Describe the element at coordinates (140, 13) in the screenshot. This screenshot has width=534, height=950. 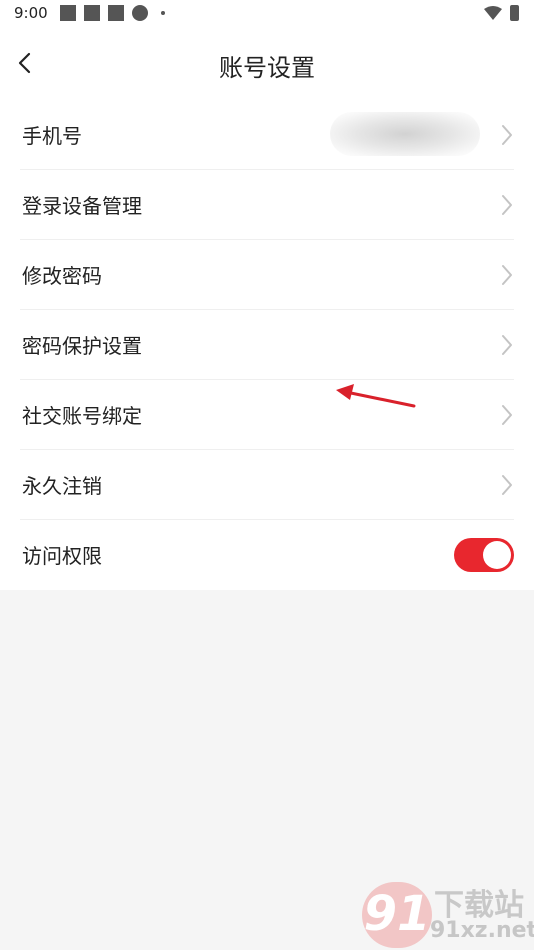
I see `app-notification-icon` at that location.